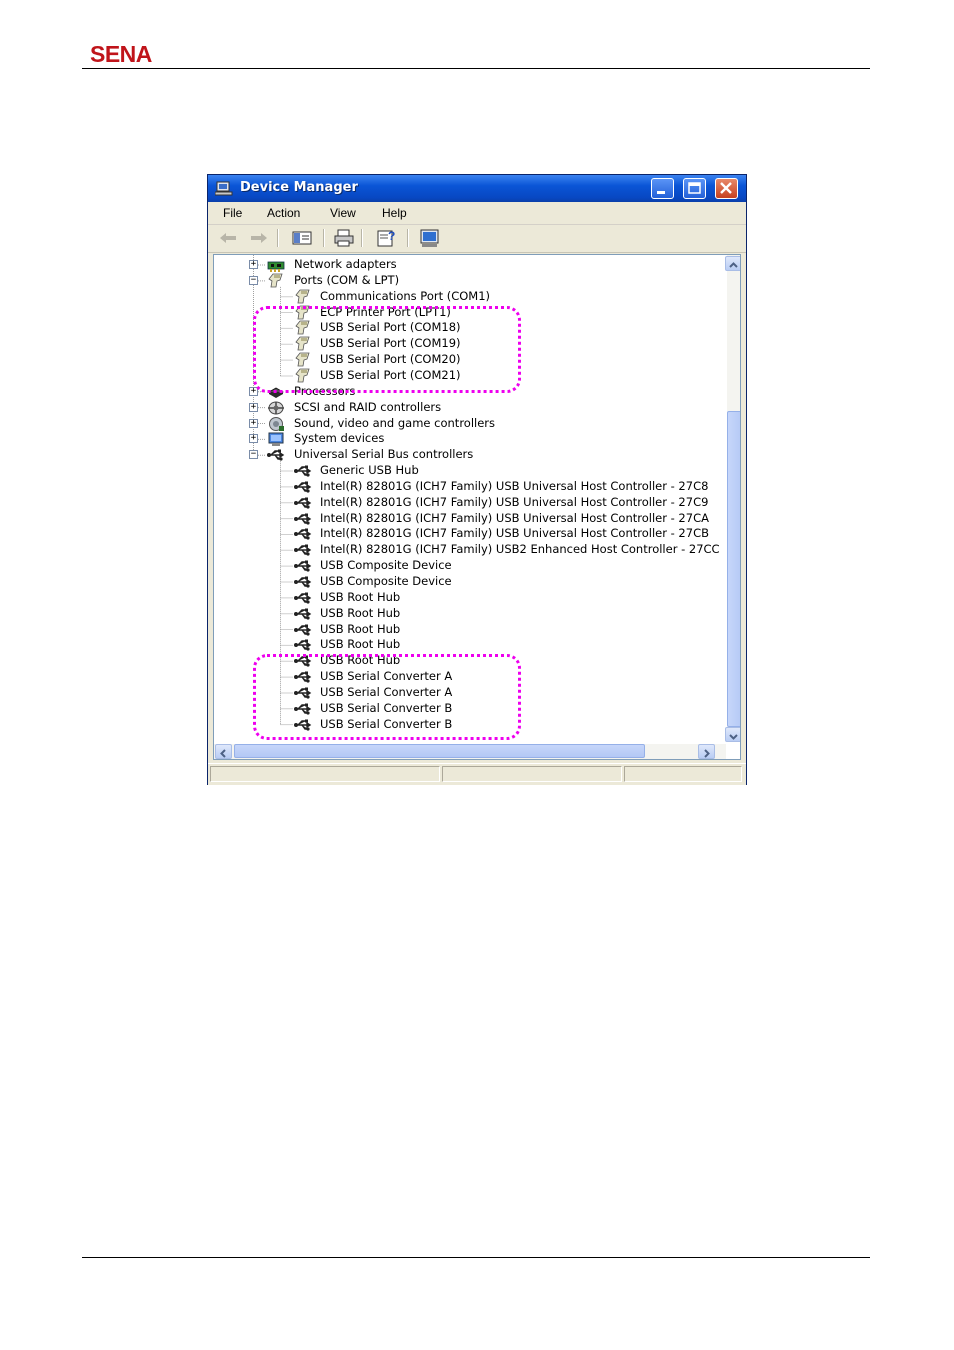  Describe the element at coordinates (232, 213) in the screenshot. I see `menu-file: File` at that location.